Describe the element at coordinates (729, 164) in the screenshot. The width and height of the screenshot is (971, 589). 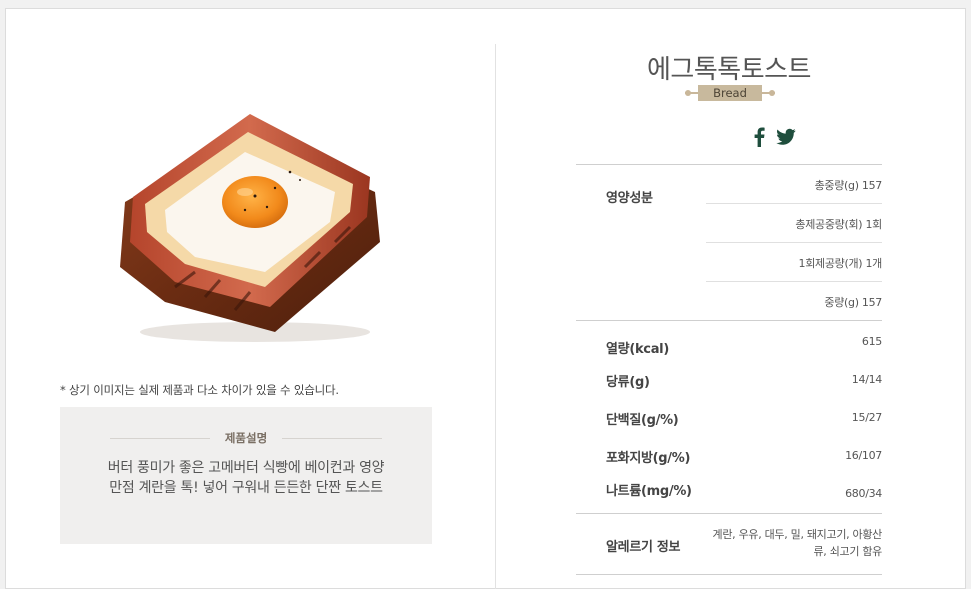
I see `table-top-border` at that location.